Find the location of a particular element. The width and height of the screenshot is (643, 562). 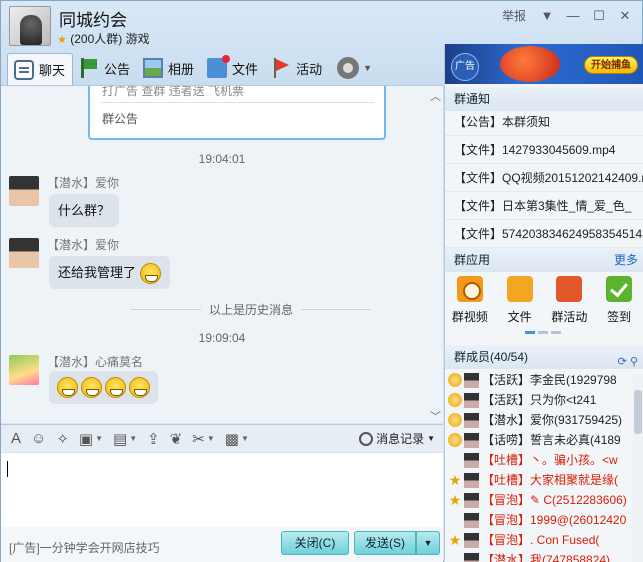

flag-icon is located at coordinates (89, 68).